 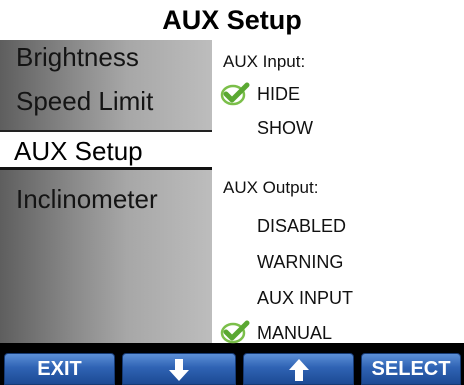 What do you see at coordinates (59, 369) in the screenshot?
I see `exit-button: EXIT` at bounding box center [59, 369].